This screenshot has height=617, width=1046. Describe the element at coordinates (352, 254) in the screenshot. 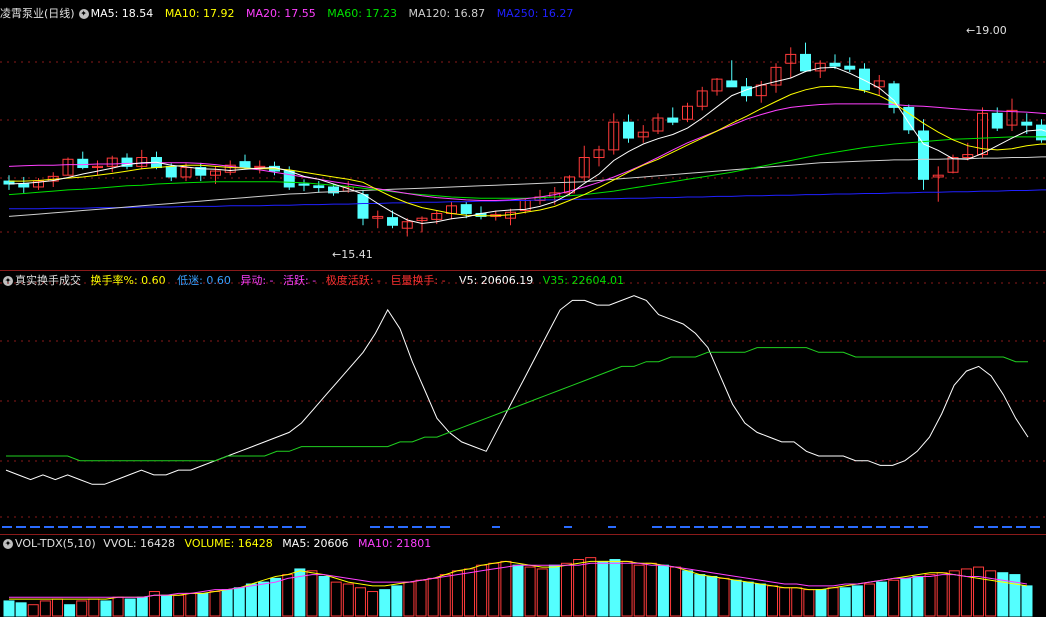

I see `low-price-label: ←15.41` at that location.